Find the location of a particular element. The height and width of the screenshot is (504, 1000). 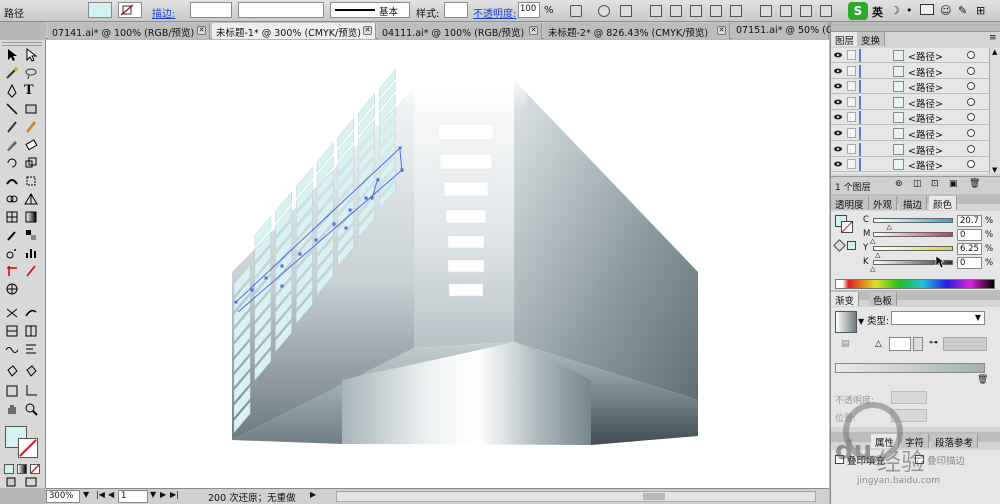

gradient-dropdown-icon: ▼ is located at coordinates (861, 321).